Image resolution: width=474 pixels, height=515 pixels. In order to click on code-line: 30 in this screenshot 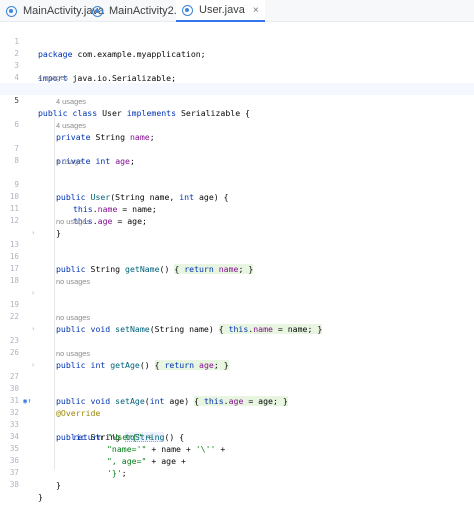, I will do `click(237, 382)`.